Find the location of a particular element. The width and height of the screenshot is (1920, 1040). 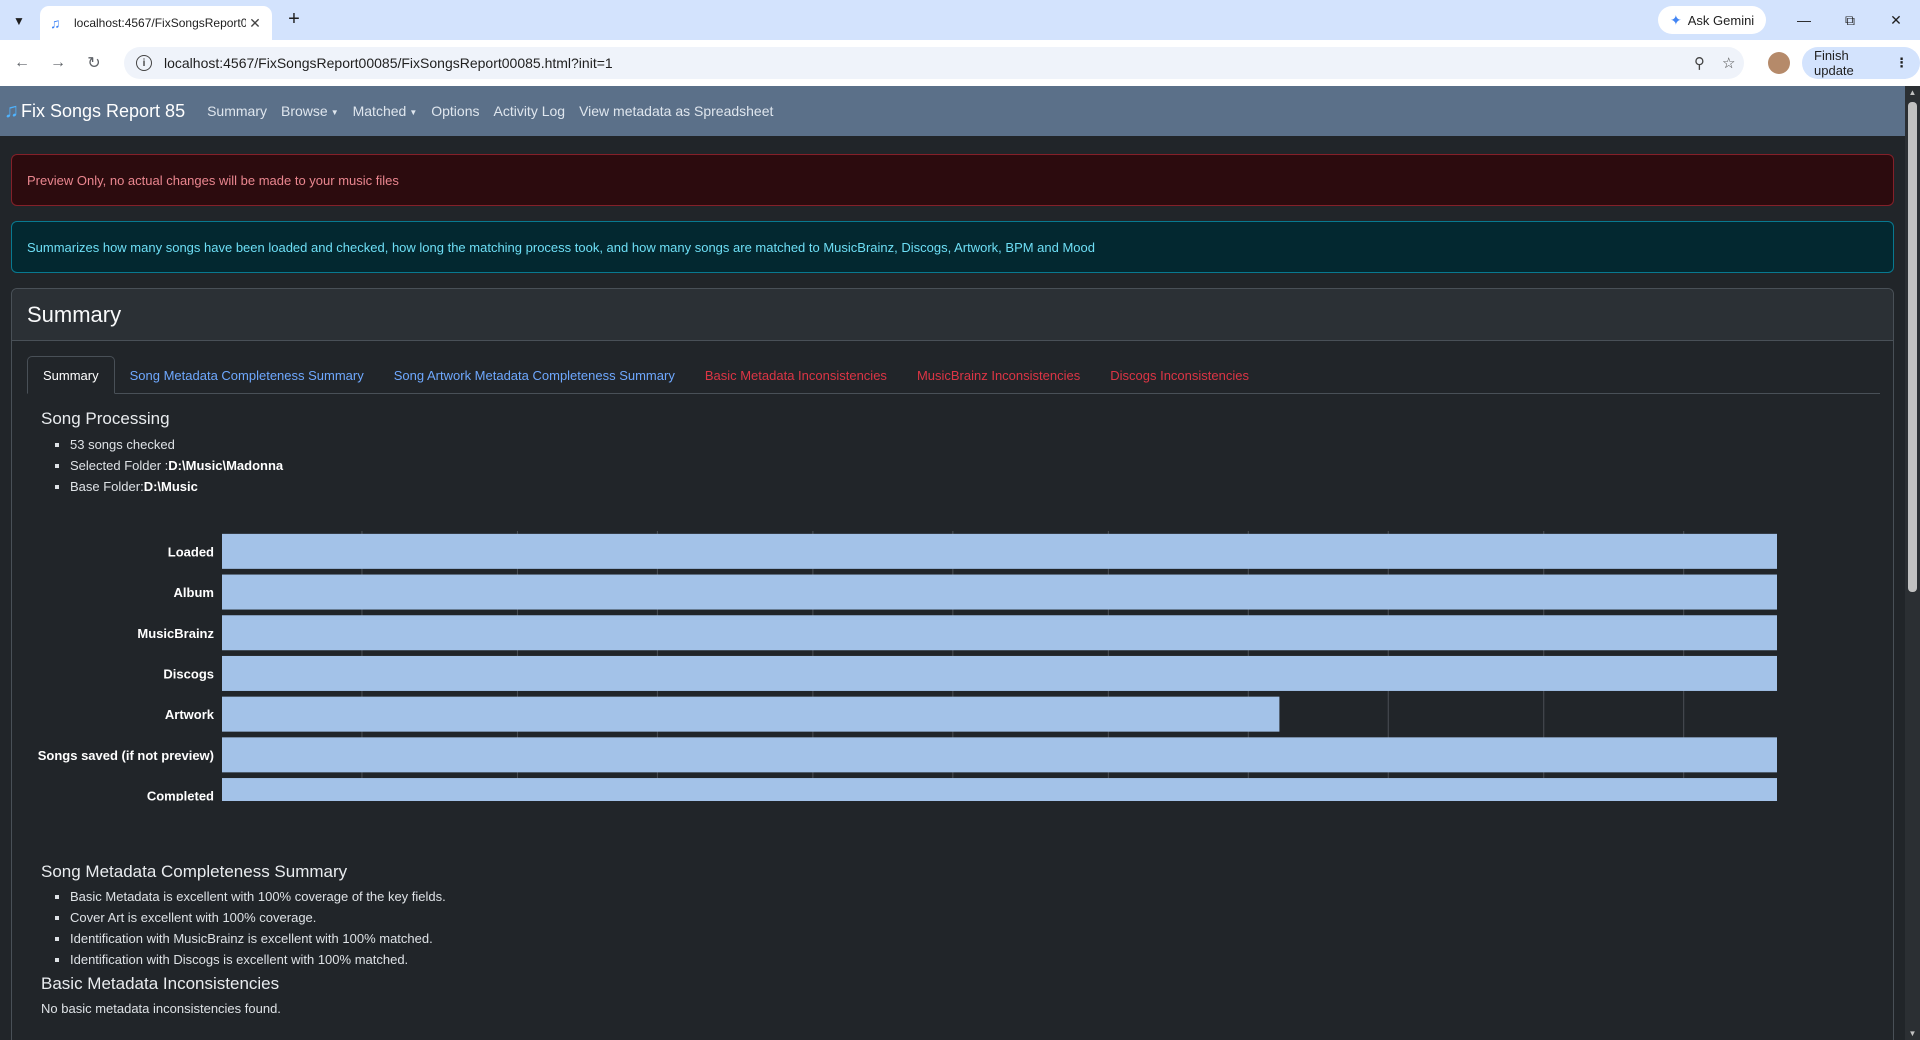

completeness-heading: Song Metadata Completeness Summary is located at coordinates (194, 871).